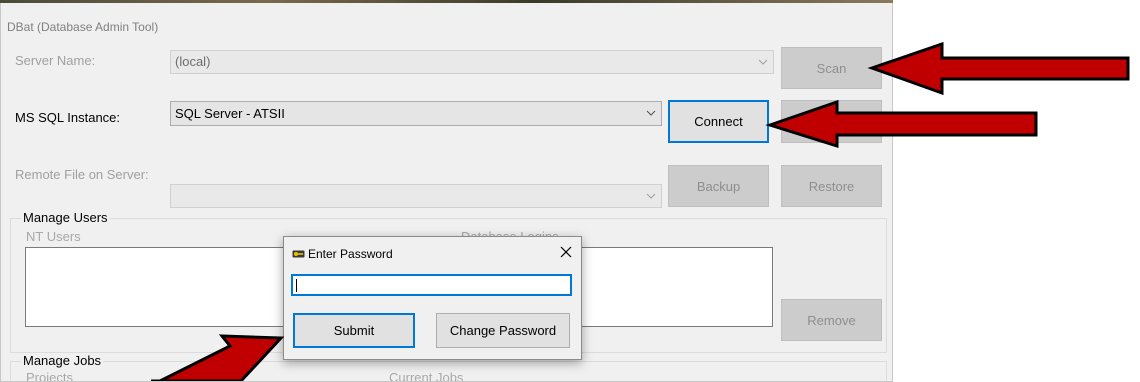 Image resolution: width=1140 pixels, height=382 pixels. I want to click on connect-button: Connect, so click(718, 121).